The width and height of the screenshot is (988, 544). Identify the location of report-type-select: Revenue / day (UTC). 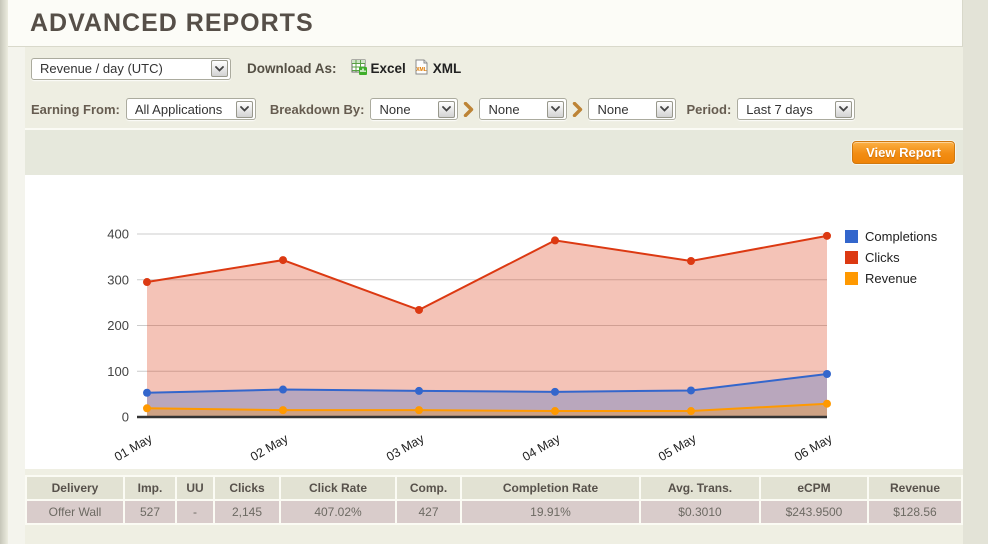
(131, 68).